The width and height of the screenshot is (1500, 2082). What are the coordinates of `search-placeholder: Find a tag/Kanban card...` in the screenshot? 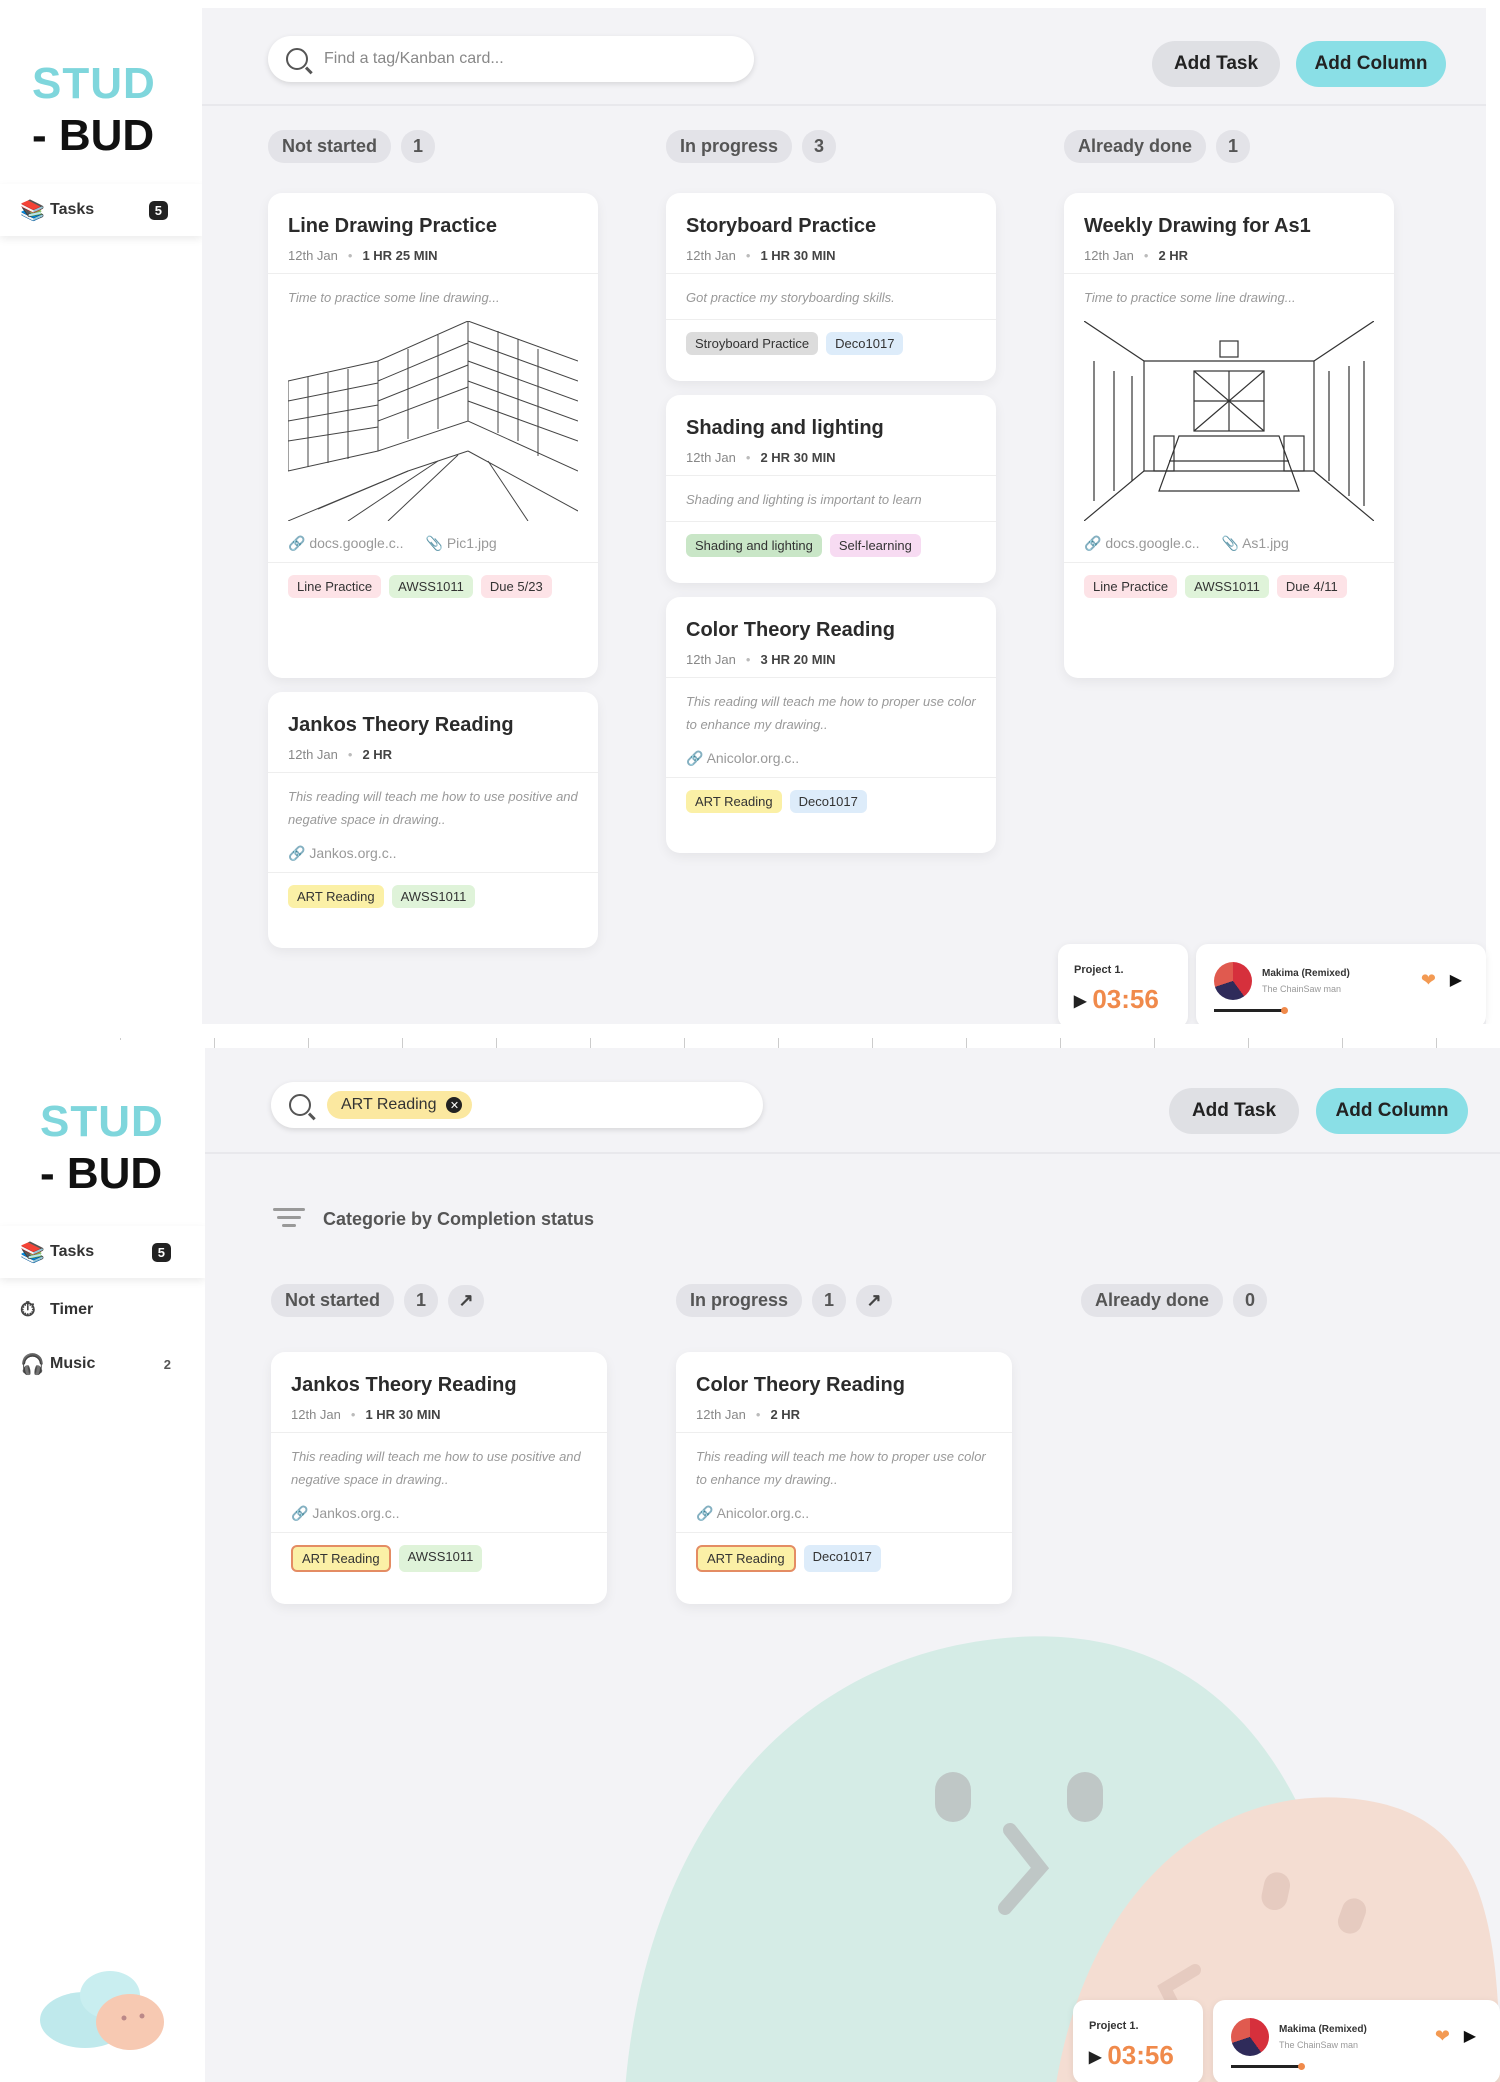 It's located at (414, 58).